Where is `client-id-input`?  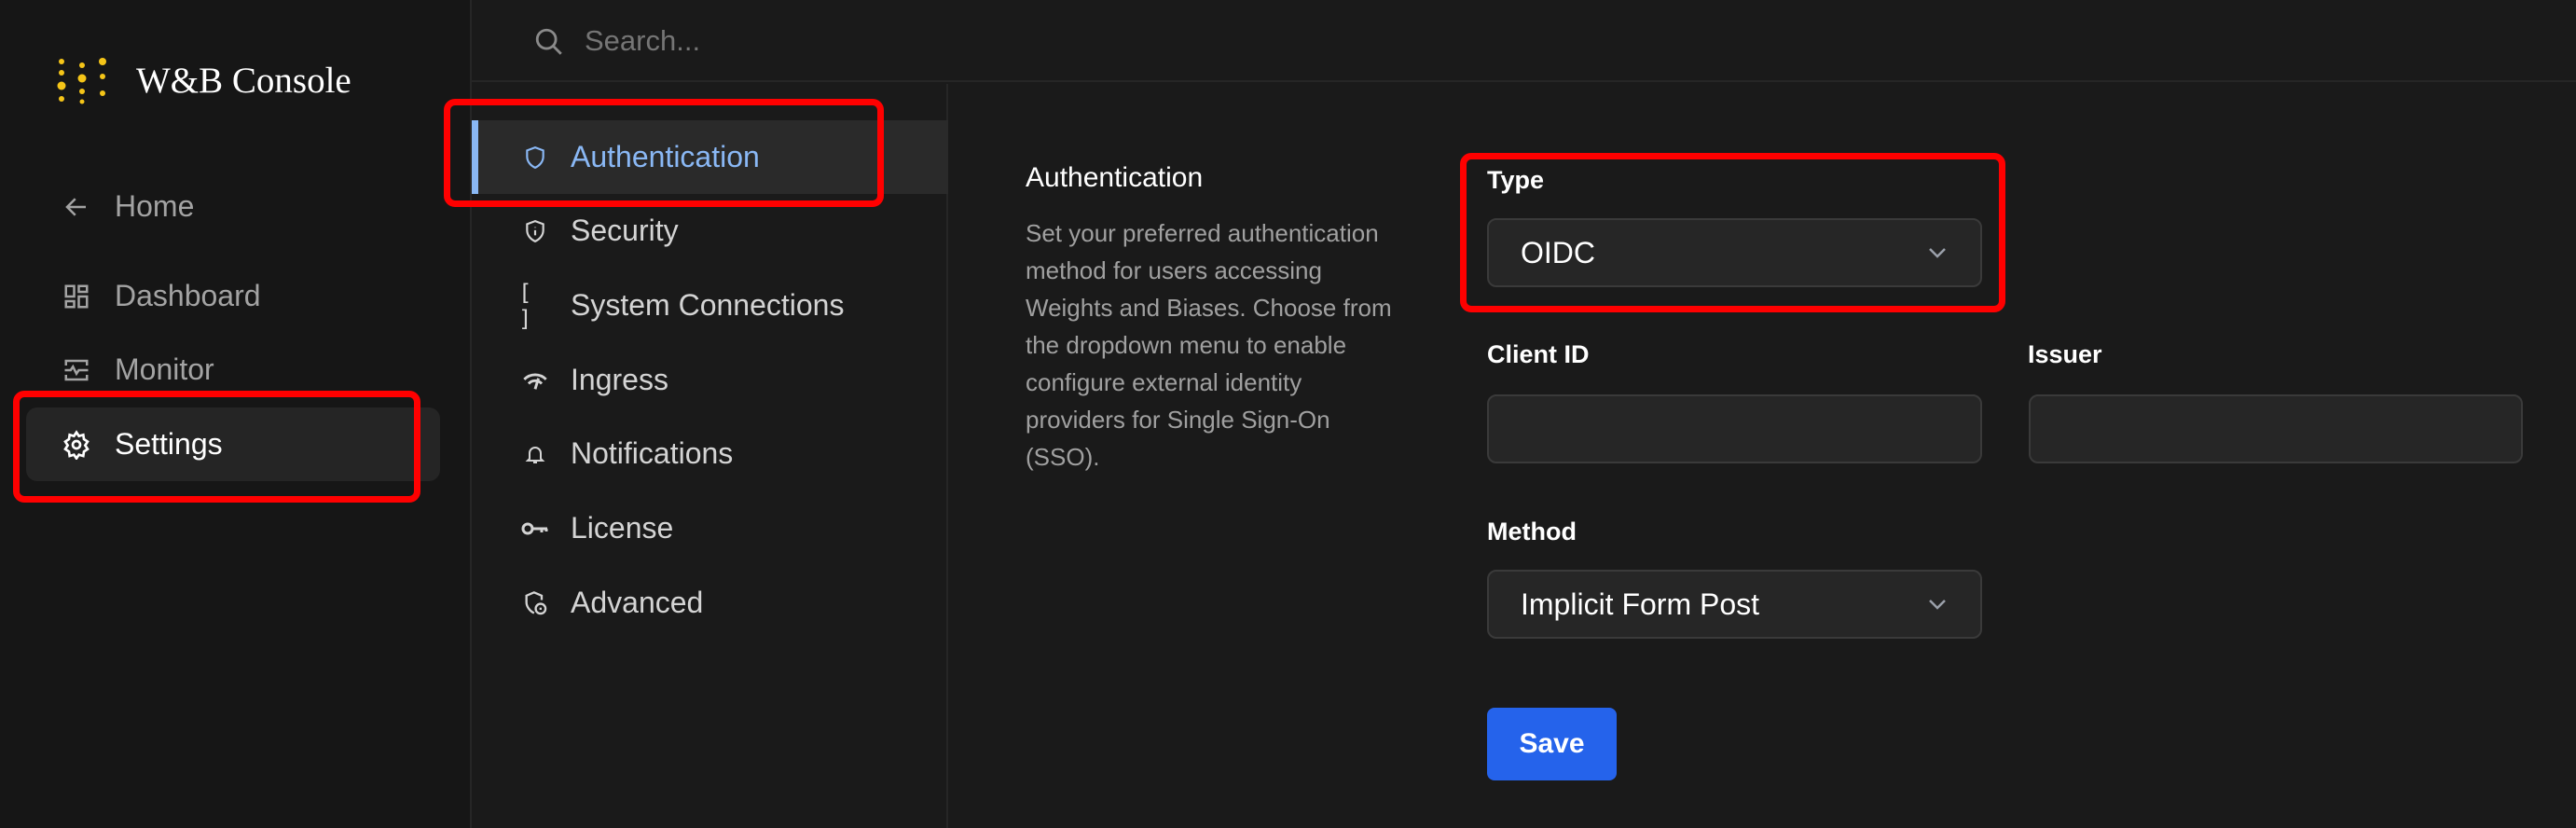
client-id-input is located at coordinates (1734, 429).